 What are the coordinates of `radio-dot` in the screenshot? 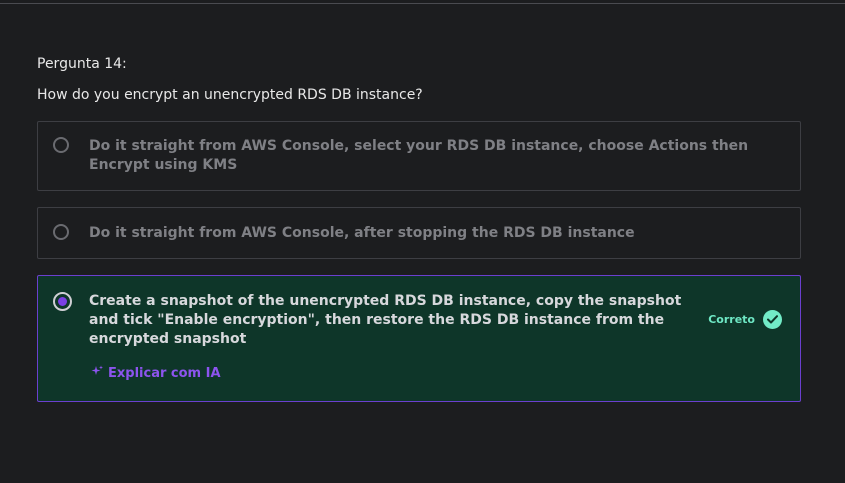 It's located at (62, 301).